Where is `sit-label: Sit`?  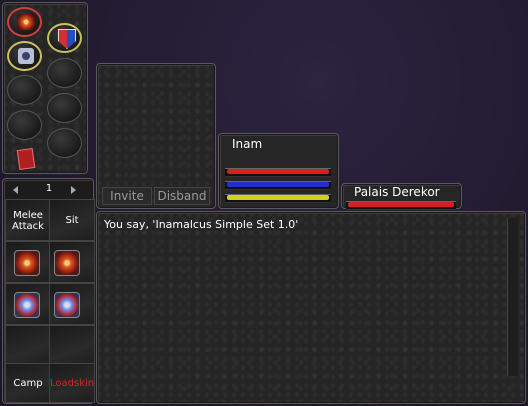
sit-label: Sit is located at coordinates (72, 220).